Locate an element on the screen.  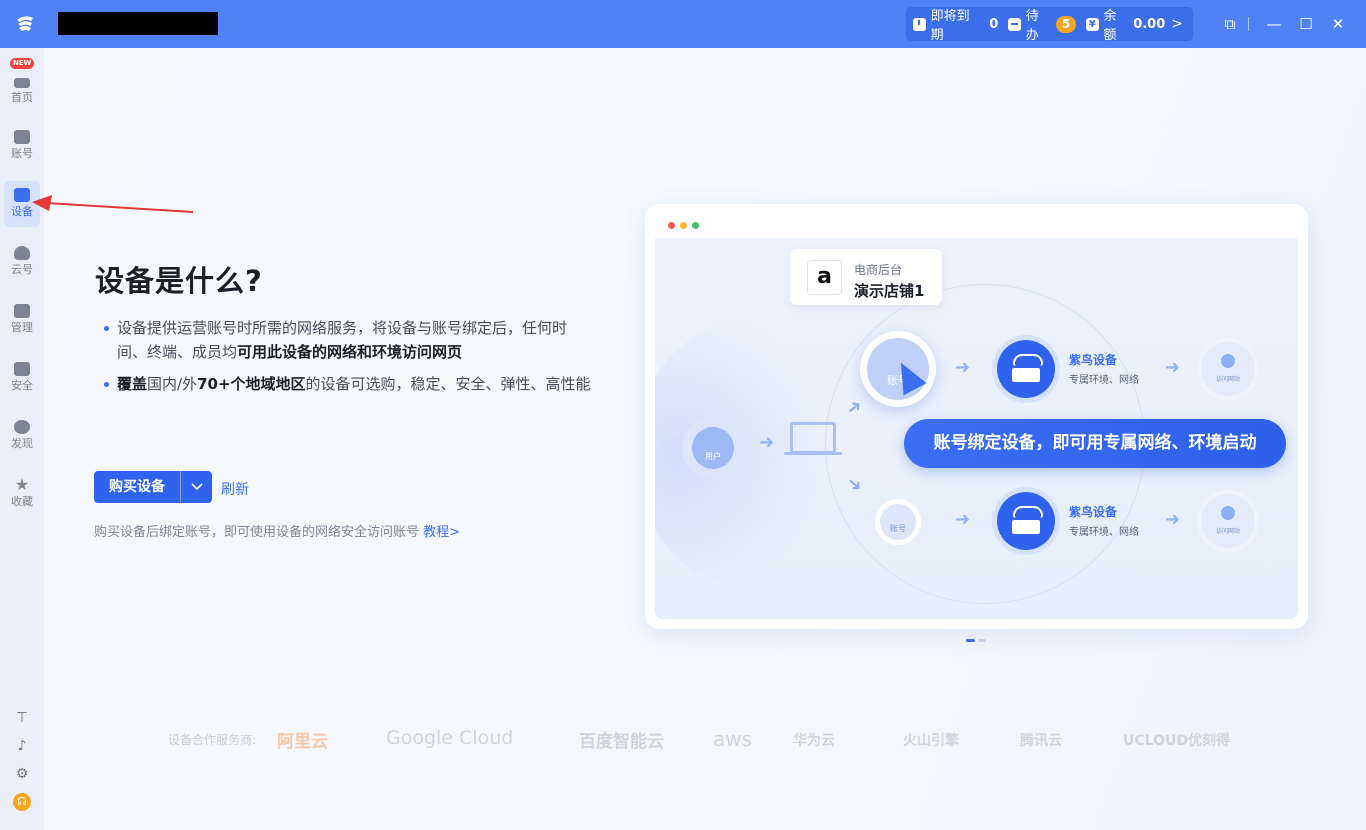
sidebar-item-security: 安全 is located at coordinates (22, 378).